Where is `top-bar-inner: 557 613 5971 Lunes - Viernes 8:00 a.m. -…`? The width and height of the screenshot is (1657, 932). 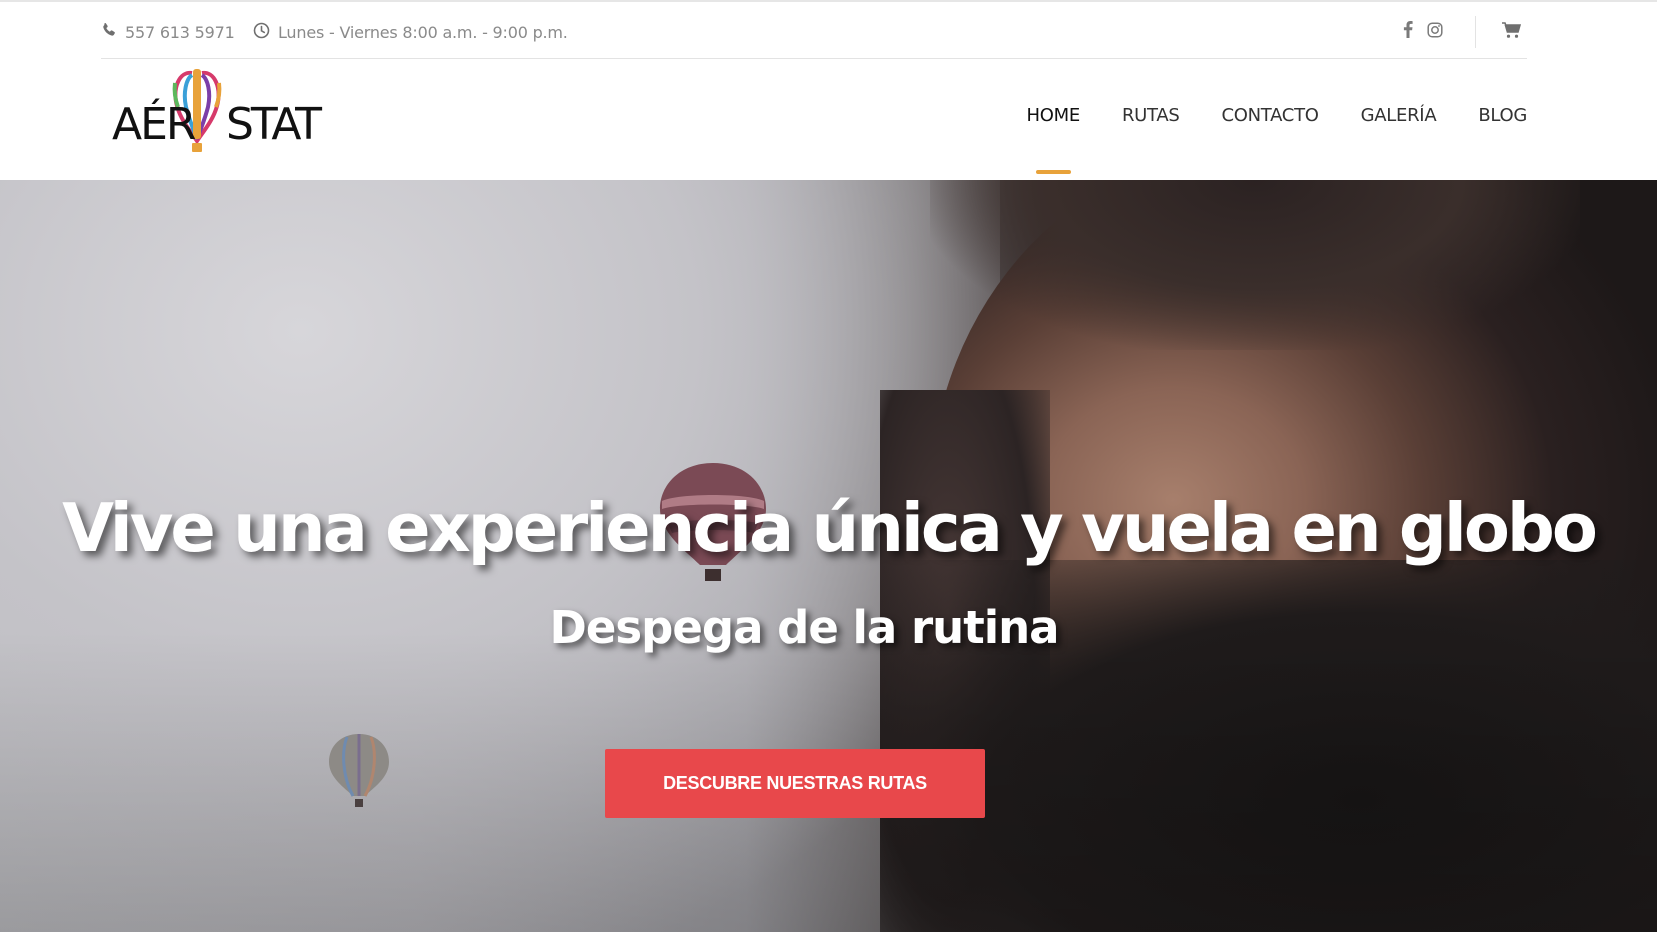 top-bar-inner: 557 613 5971 Lunes - Viernes 8:00 a.m. -… is located at coordinates (814, 30).